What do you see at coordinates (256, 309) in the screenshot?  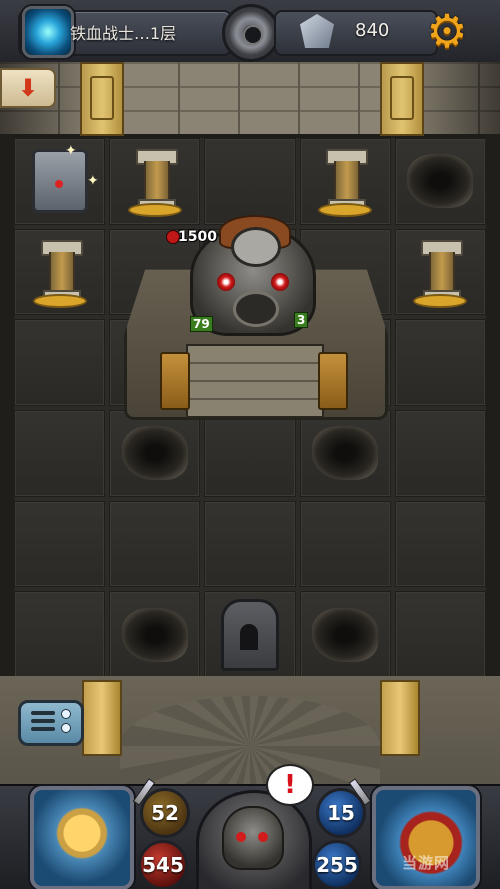 I see `boss-mask` at bounding box center [256, 309].